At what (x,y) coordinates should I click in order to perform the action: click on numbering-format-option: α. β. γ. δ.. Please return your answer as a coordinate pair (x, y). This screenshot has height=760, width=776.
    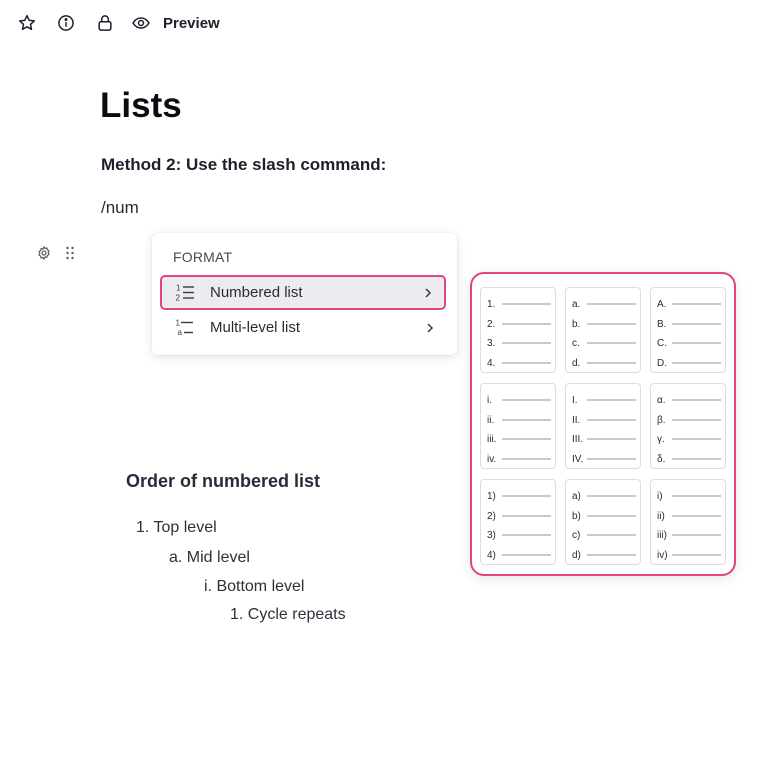
    Looking at the image, I should click on (688, 426).